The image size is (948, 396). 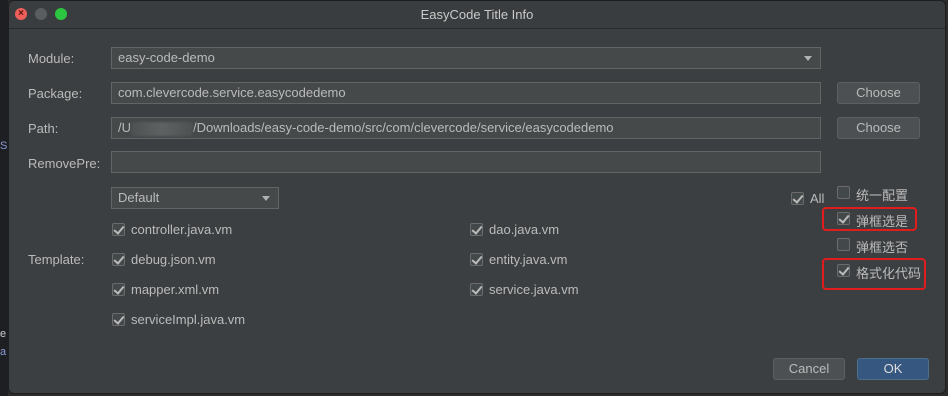 What do you see at coordinates (882, 222) in the screenshot?
I see `popup-yes-label: 弹框选是` at bounding box center [882, 222].